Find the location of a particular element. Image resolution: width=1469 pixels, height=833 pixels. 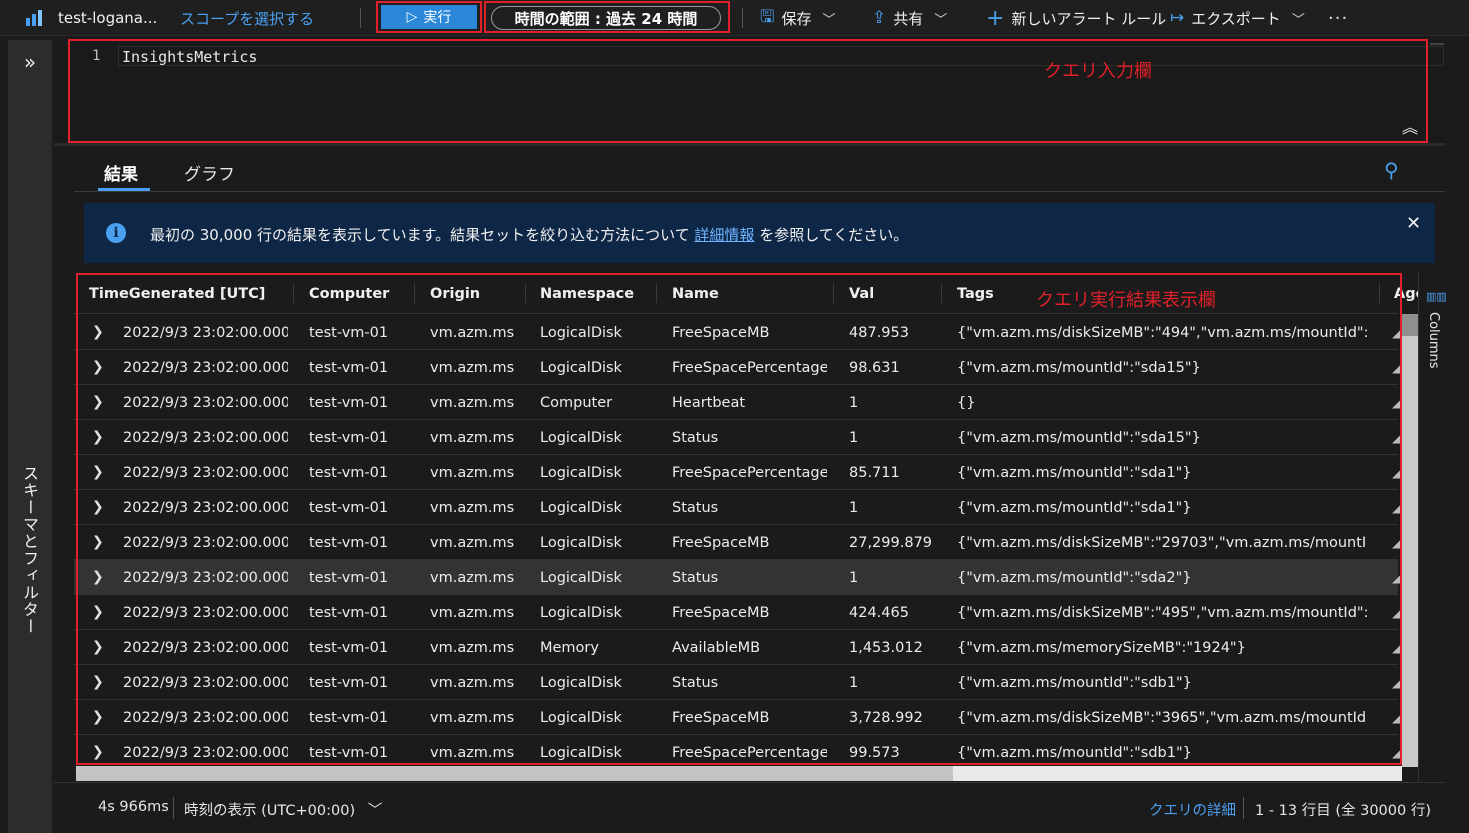

horizontal-scrollbar is located at coordinates (739, 773).